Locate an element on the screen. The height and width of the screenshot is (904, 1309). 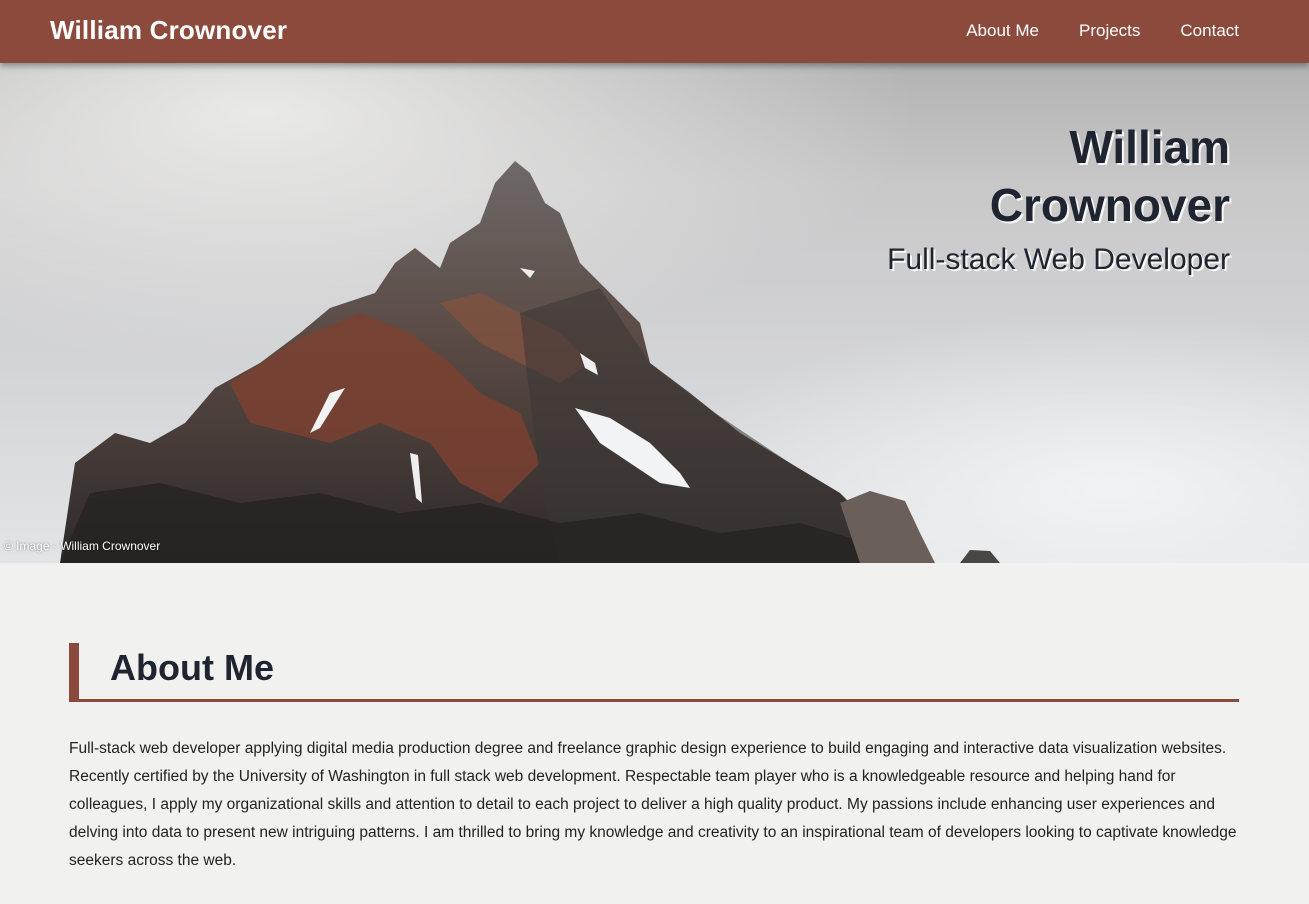
brand-link: William Crownover is located at coordinates (168, 30).